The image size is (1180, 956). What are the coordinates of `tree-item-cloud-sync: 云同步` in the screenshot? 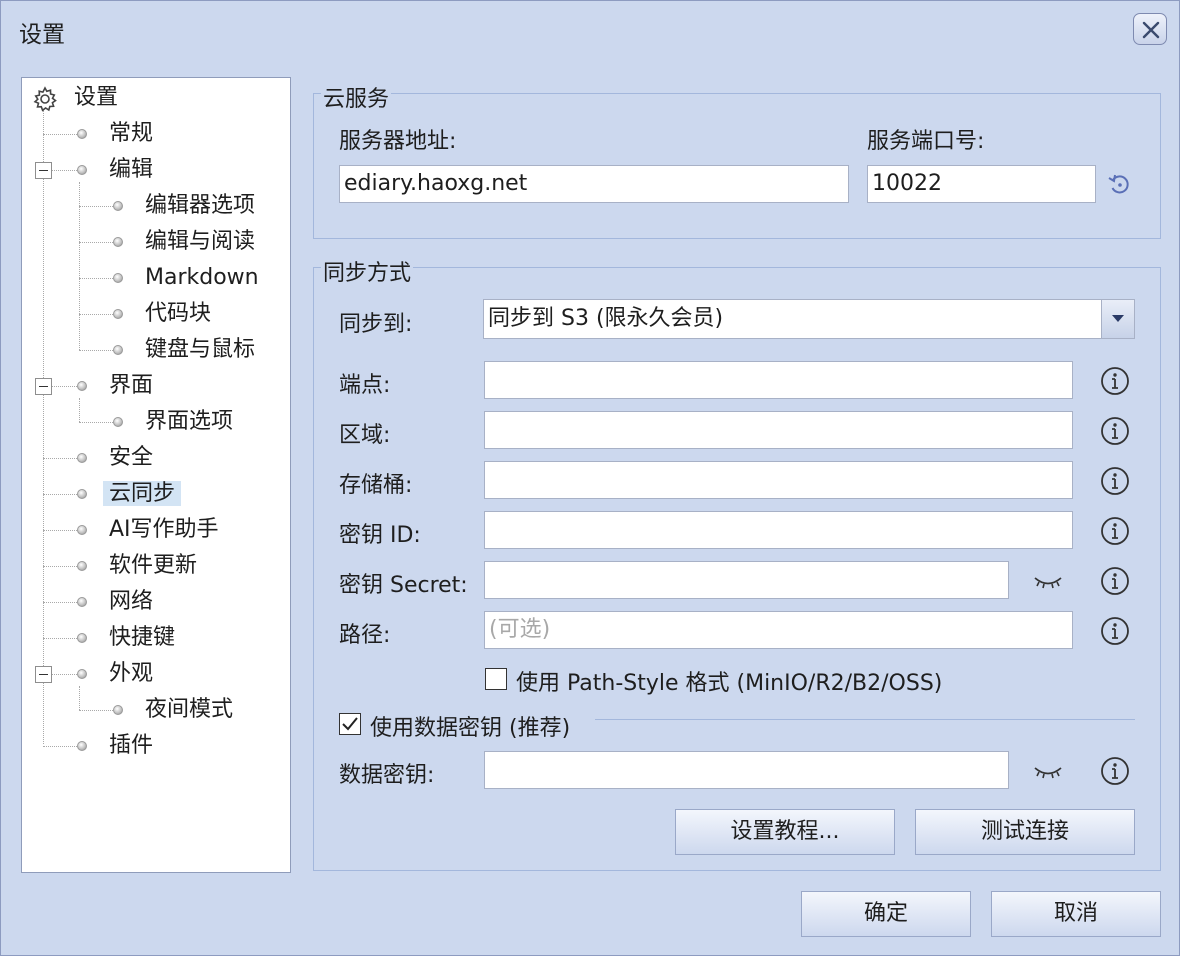 It's located at (142, 494).